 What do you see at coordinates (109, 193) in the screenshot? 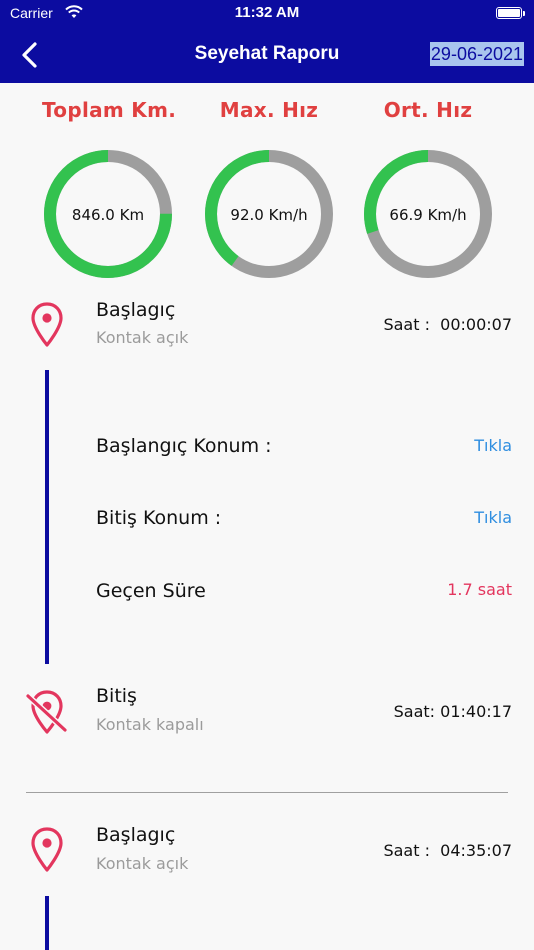
I see `gauge-total-km: Toplam Km. 846.0 Km` at bounding box center [109, 193].